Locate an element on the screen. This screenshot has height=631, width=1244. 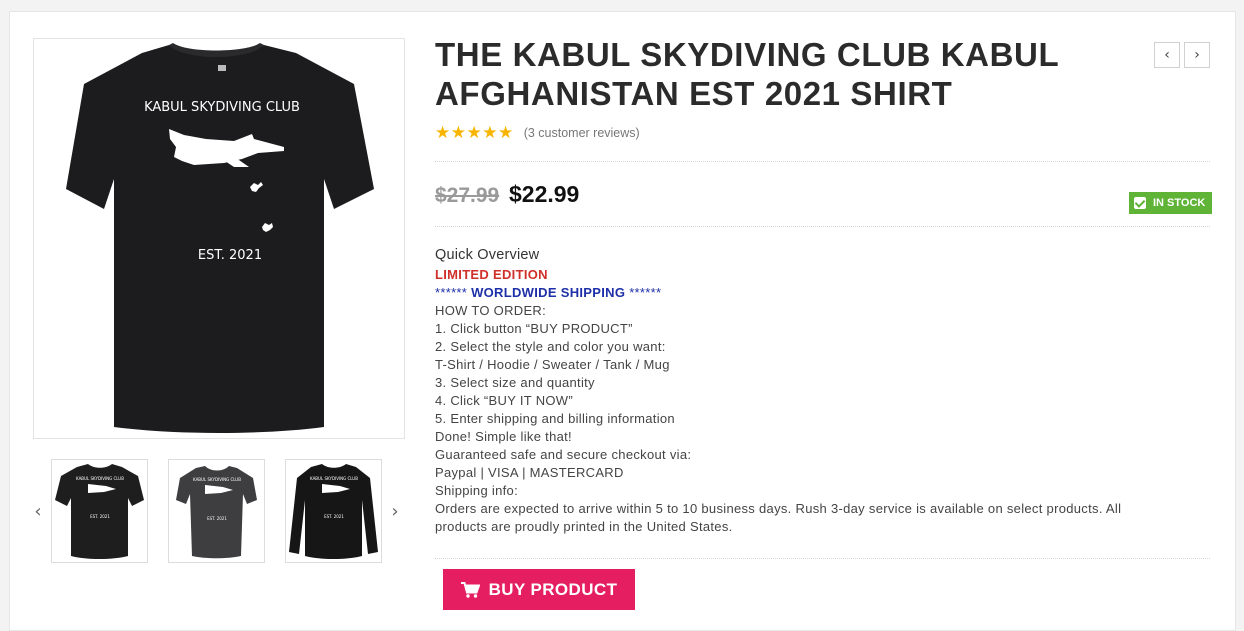
worldwide-shipping-label: ****** WORLDWIDE SHIPPING ****** is located at coordinates (805, 293).